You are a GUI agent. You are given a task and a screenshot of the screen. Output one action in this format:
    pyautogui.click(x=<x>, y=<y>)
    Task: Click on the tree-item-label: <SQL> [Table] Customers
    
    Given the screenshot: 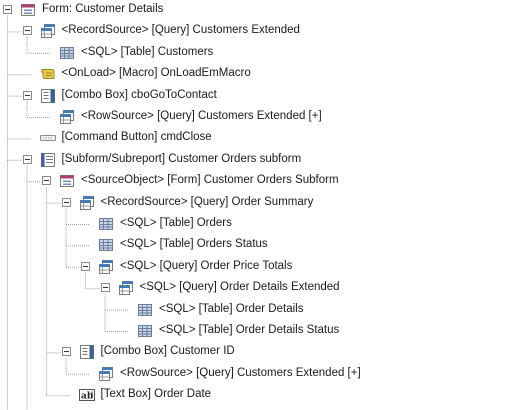 What is the action you would take?
    pyautogui.click(x=147, y=51)
    